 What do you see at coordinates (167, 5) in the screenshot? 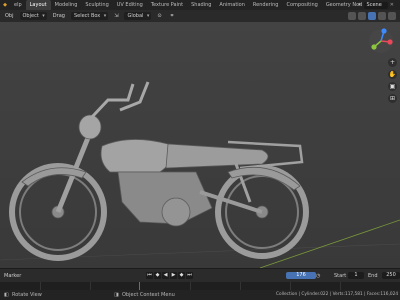
I see `tab-texture-paint: Texture Paint` at bounding box center [167, 5].